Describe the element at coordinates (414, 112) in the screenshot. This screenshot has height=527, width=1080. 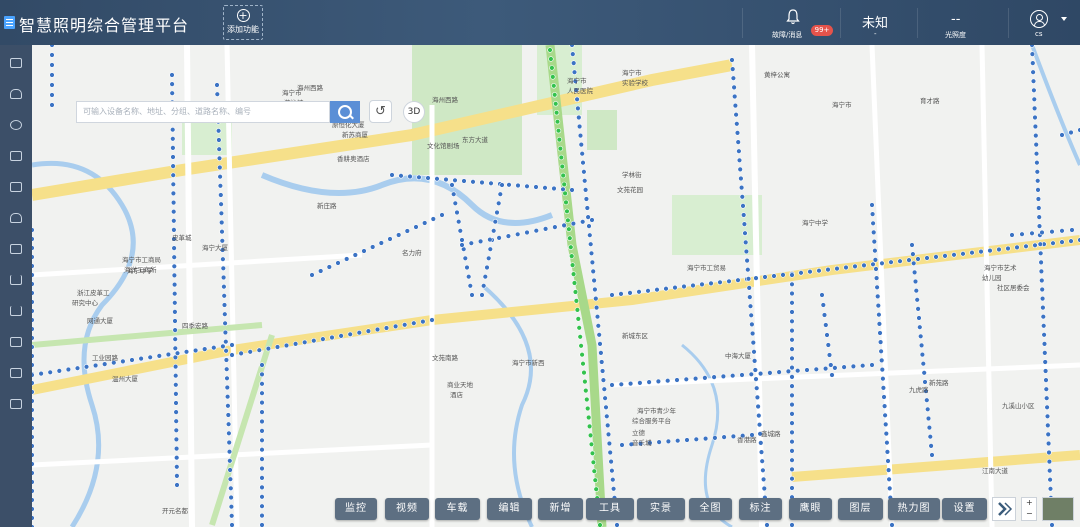
I see `toggle-3d-button: 3D` at that location.